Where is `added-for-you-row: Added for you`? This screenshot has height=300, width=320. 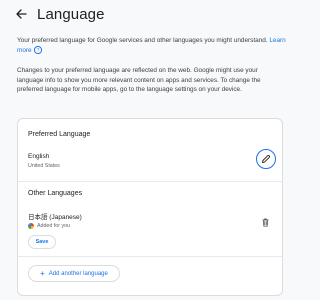
added-for-you-row: Added for you is located at coordinates (49, 226).